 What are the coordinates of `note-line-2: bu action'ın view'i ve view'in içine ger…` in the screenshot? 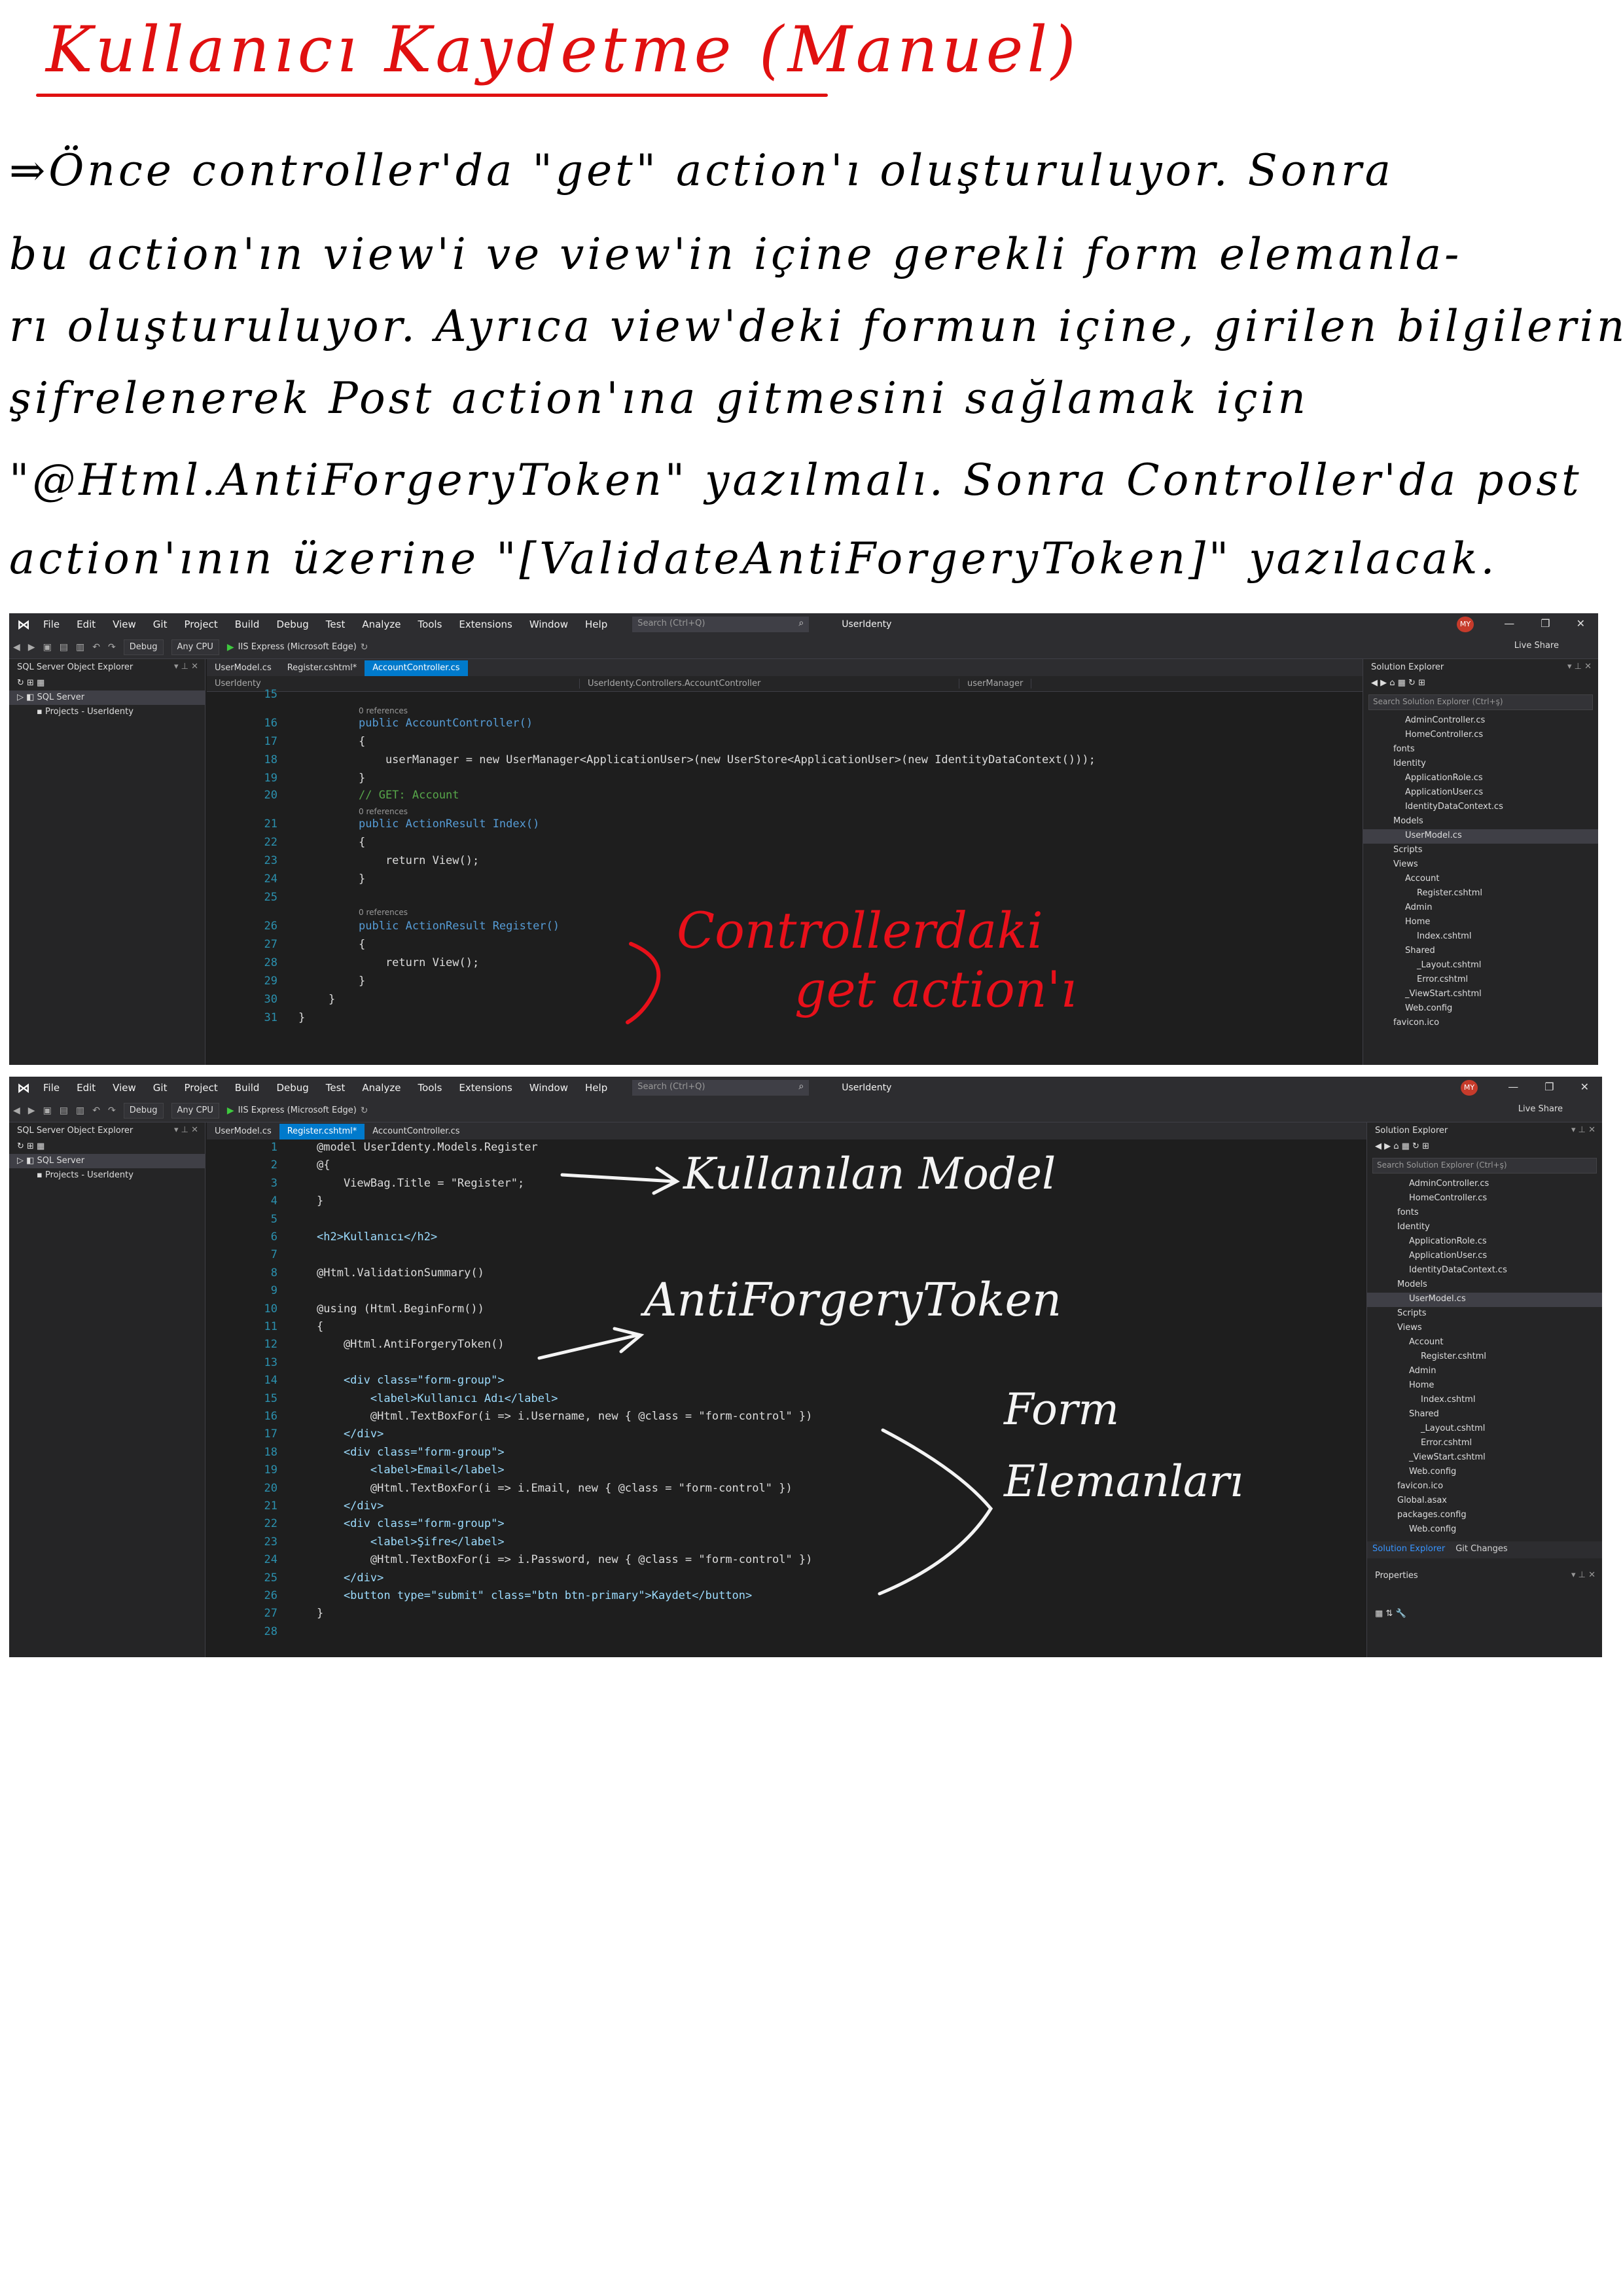 It's located at (736, 254).